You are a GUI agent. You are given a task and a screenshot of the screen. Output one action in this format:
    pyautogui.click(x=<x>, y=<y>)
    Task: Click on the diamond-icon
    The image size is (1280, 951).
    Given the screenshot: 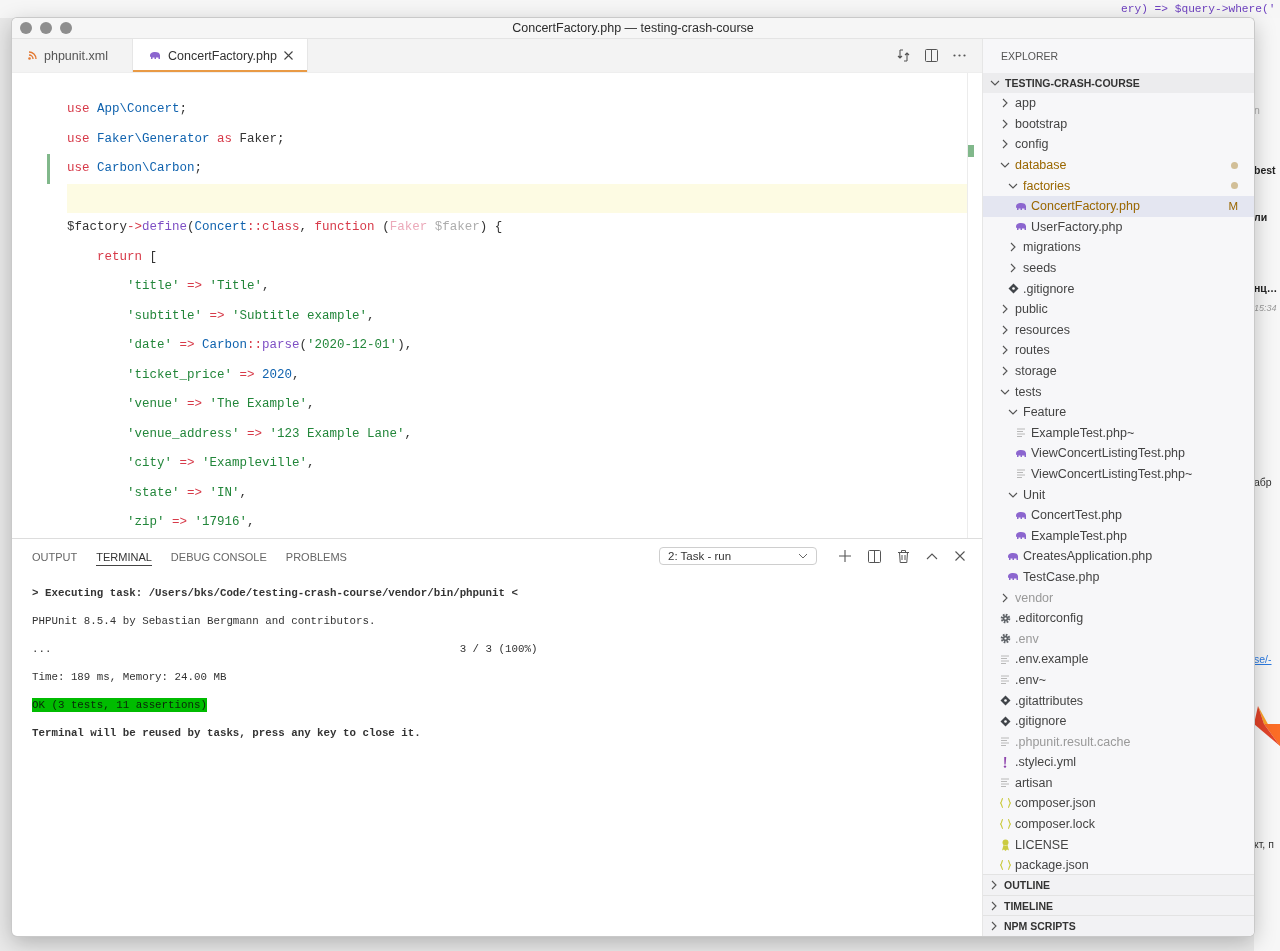 What is the action you would take?
    pyautogui.click(x=1005, y=721)
    